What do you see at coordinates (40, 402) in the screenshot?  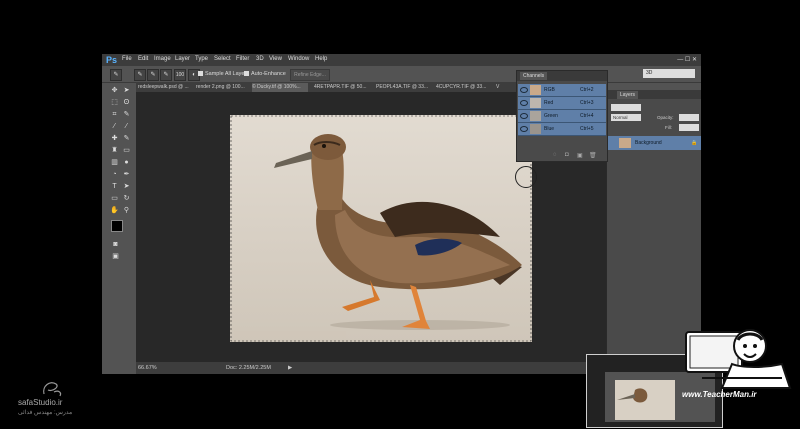 I see `studio-site: safaStudio.ir` at bounding box center [40, 402].